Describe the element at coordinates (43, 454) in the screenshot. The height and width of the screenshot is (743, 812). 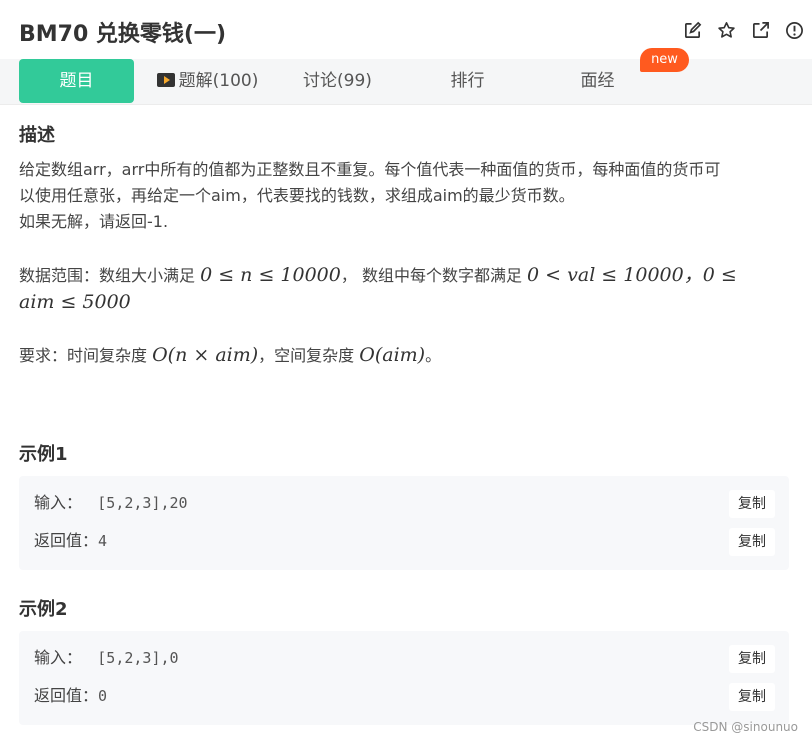
I see `example-heading: 示例1` at that location.